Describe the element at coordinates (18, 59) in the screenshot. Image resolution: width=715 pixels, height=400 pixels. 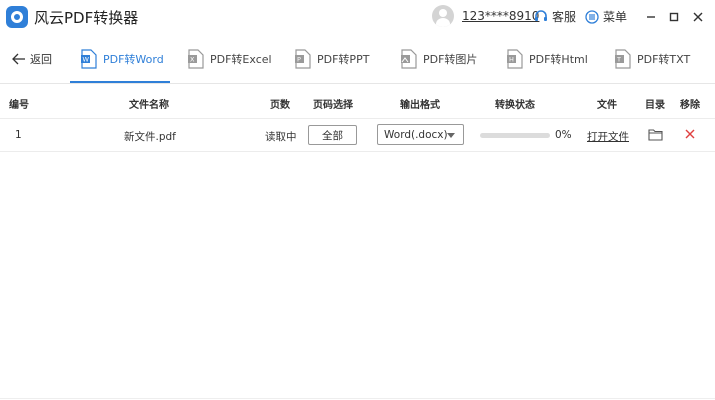
I see `arrow-left-icon` at that location.